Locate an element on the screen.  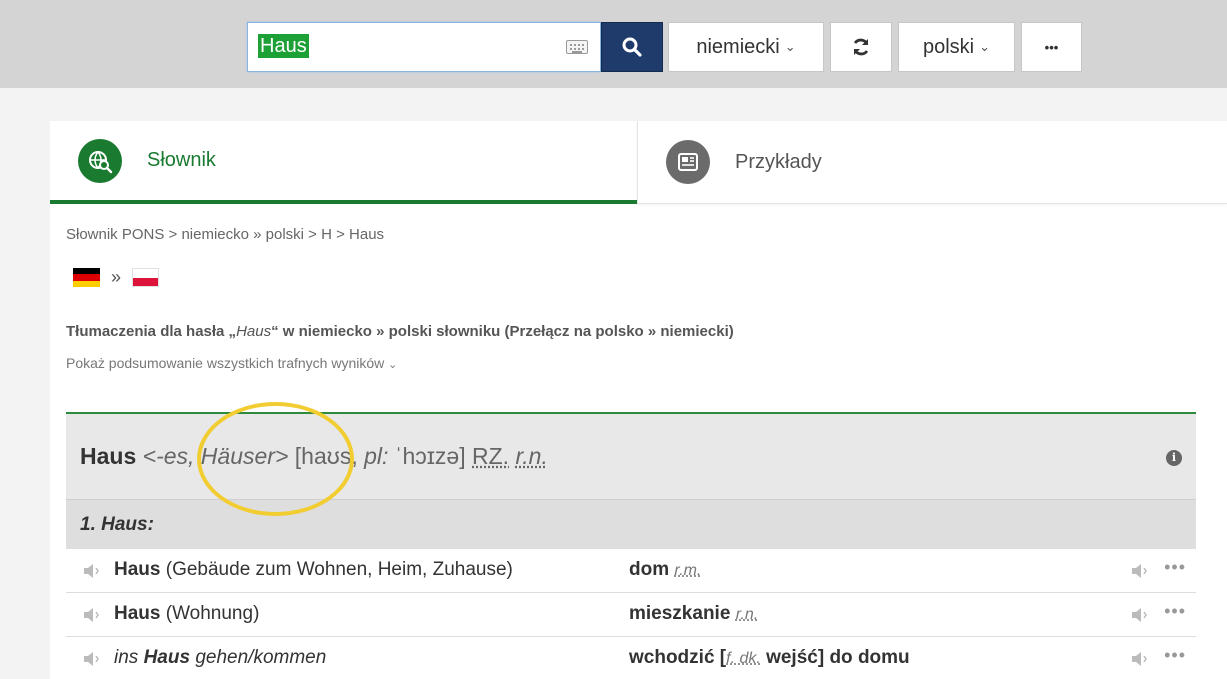
target-phrase: mieszkanie r.n. is located at coordinates (693, 614).